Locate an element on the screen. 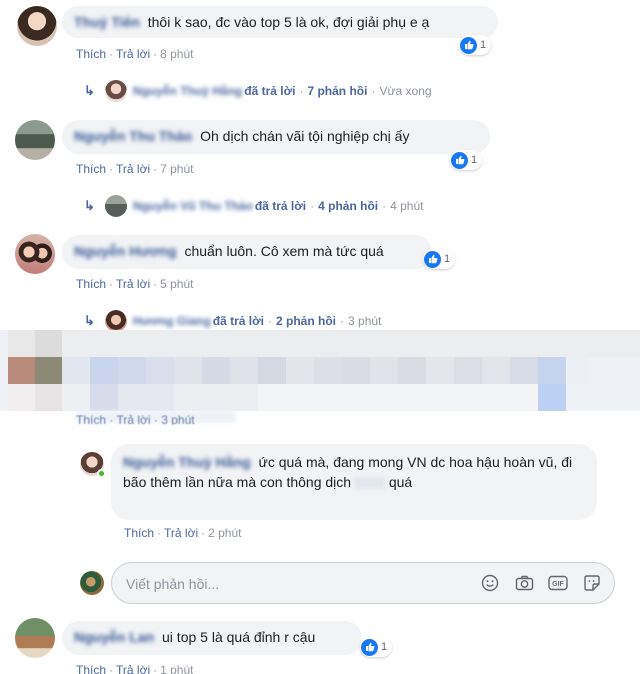 This screenshot has width=640, height=674. comment-text: Oh dịch chán vãi tội nghiệp chị ấy is located at coordinates (305, 136).